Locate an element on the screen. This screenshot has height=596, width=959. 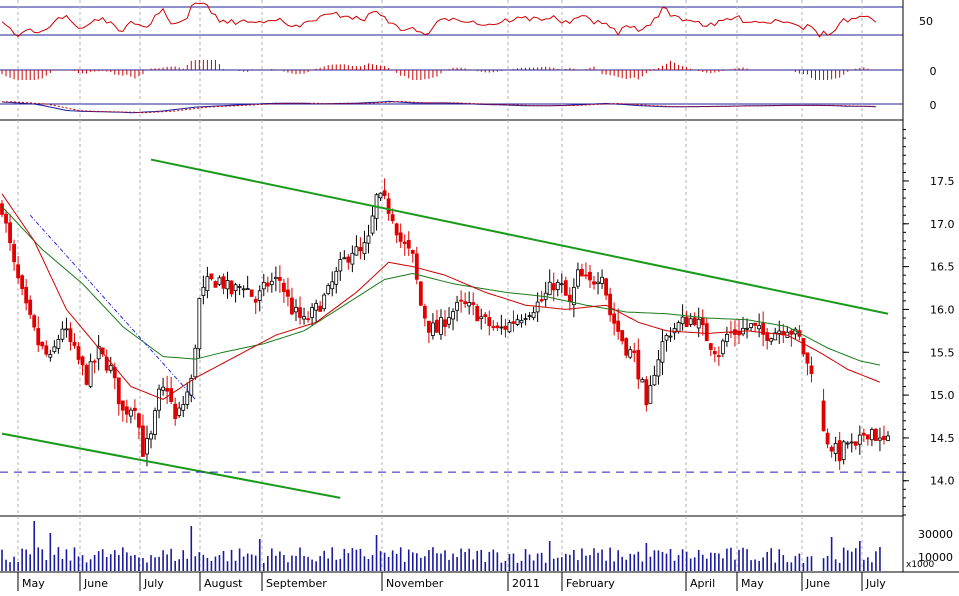
support-trend-line is located at coordinates (171, 465).